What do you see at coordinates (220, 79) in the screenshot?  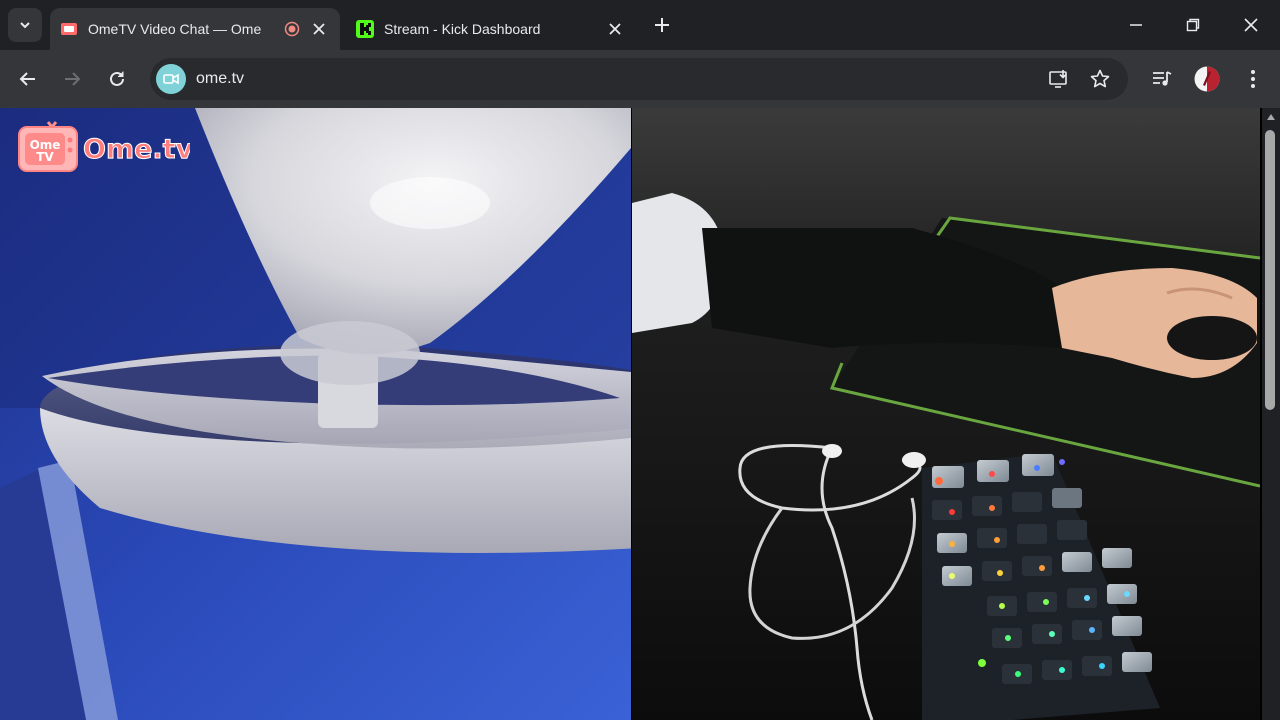 I see `url-text: ome.tv` at bounding box center [220, 79].